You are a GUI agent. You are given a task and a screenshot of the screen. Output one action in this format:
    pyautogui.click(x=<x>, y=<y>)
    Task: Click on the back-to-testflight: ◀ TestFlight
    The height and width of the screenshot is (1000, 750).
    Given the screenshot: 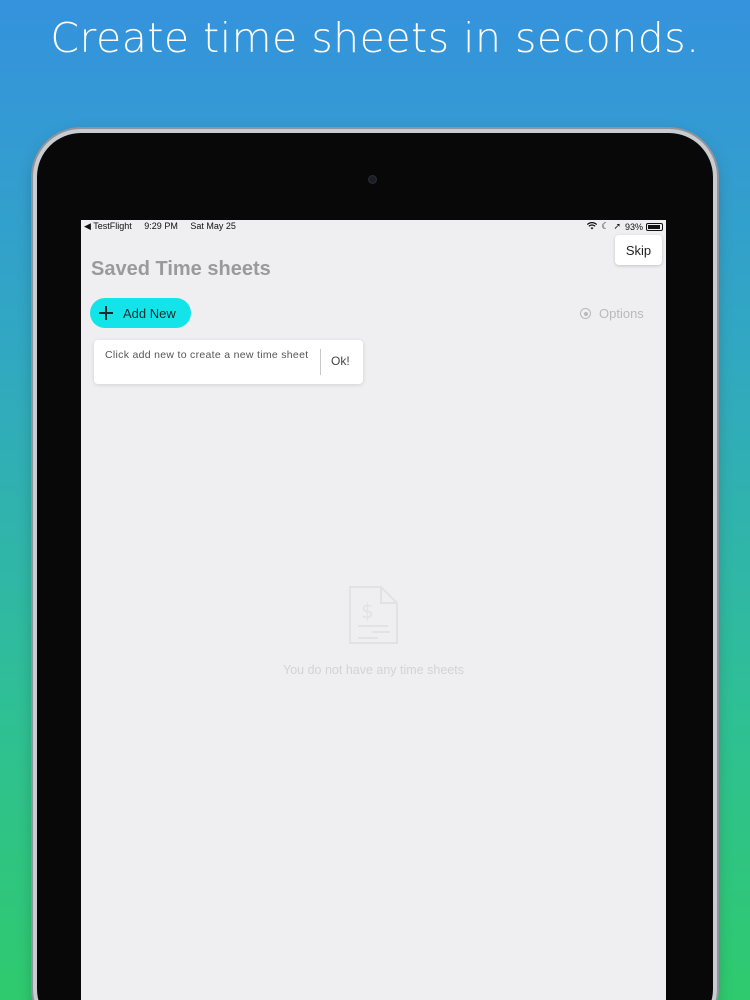 What is the action you would take?
    pyautogui.click(x=108, y=226)
    